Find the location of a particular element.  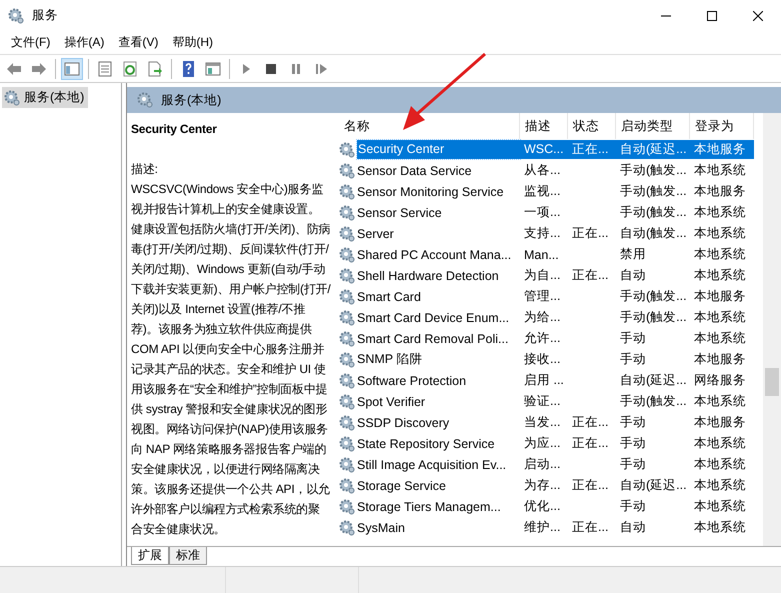

console-tree-icon is located at coordinates (72, 68).